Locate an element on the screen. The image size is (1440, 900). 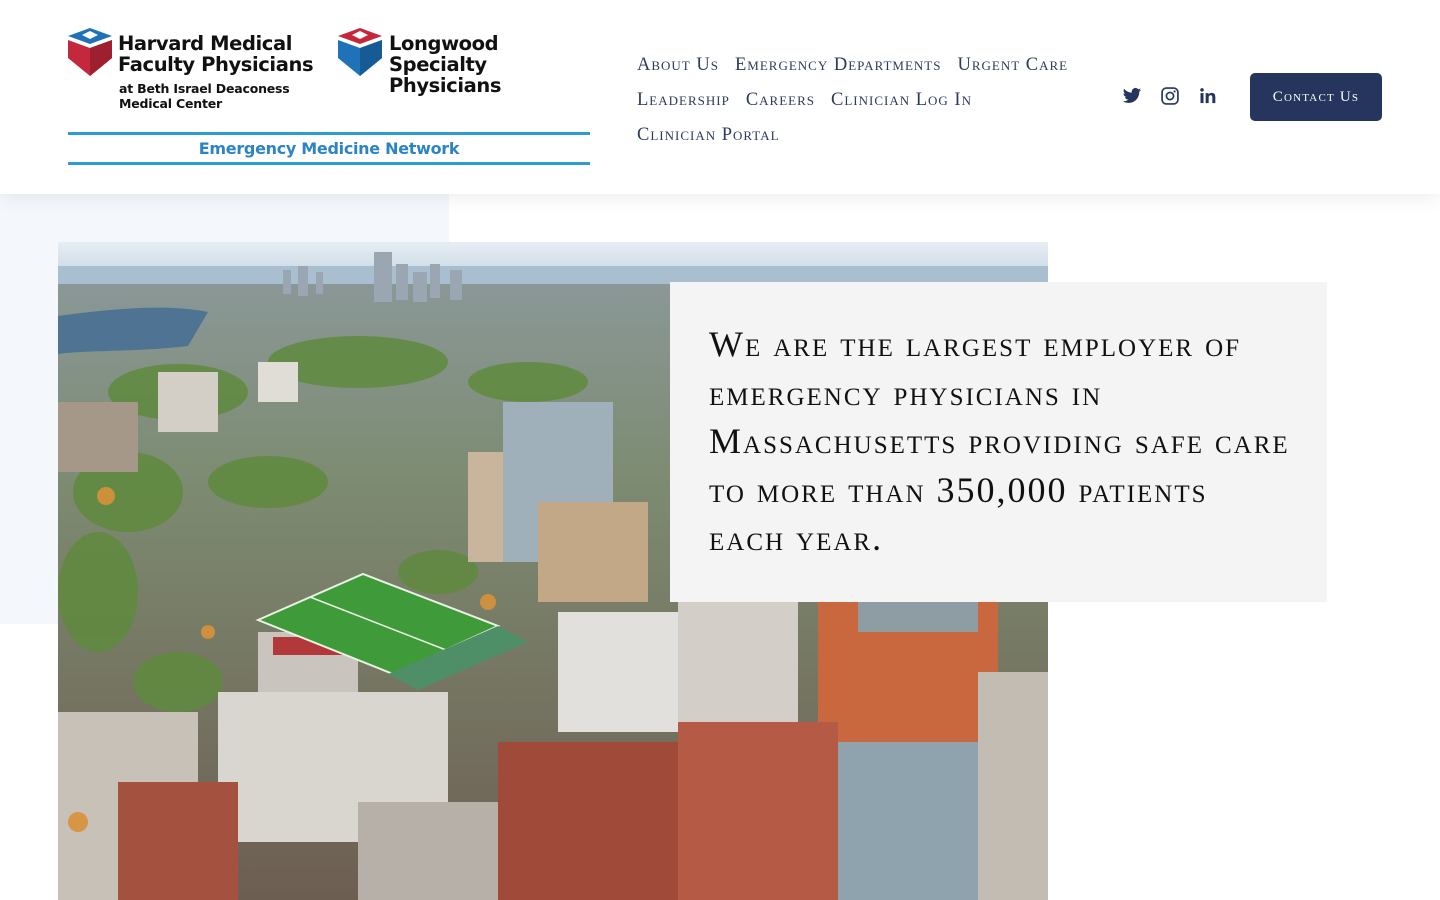
instagram-icon is located at coordinates (1170, 96).